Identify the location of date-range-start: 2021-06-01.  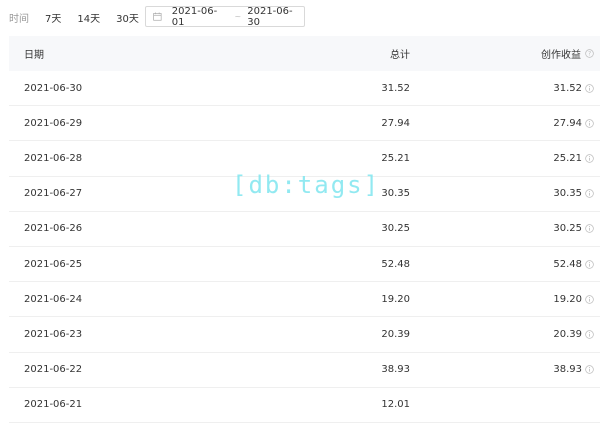
(200, 17).